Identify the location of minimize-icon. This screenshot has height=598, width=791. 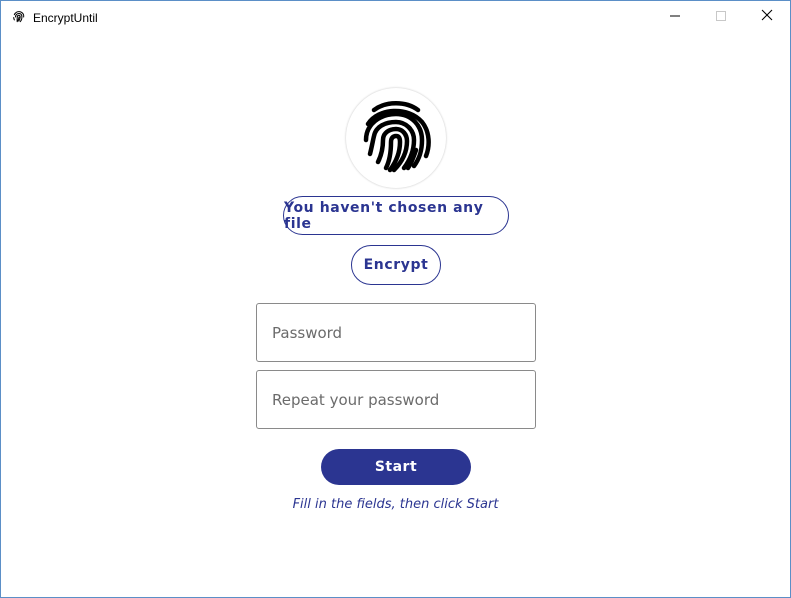
(675, 17).